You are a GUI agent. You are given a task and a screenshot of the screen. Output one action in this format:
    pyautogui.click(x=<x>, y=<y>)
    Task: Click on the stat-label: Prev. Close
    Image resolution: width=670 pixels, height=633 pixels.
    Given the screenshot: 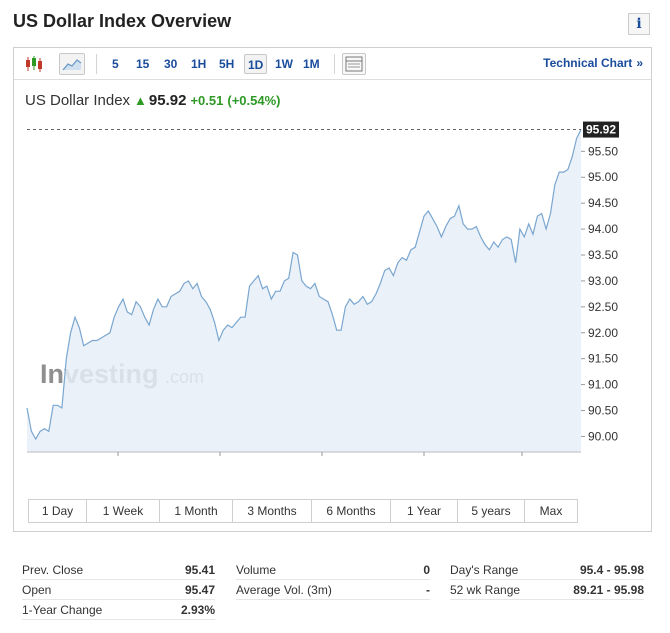 What is the action you would take?
    pyautogui.click(x=53, y=570)
    